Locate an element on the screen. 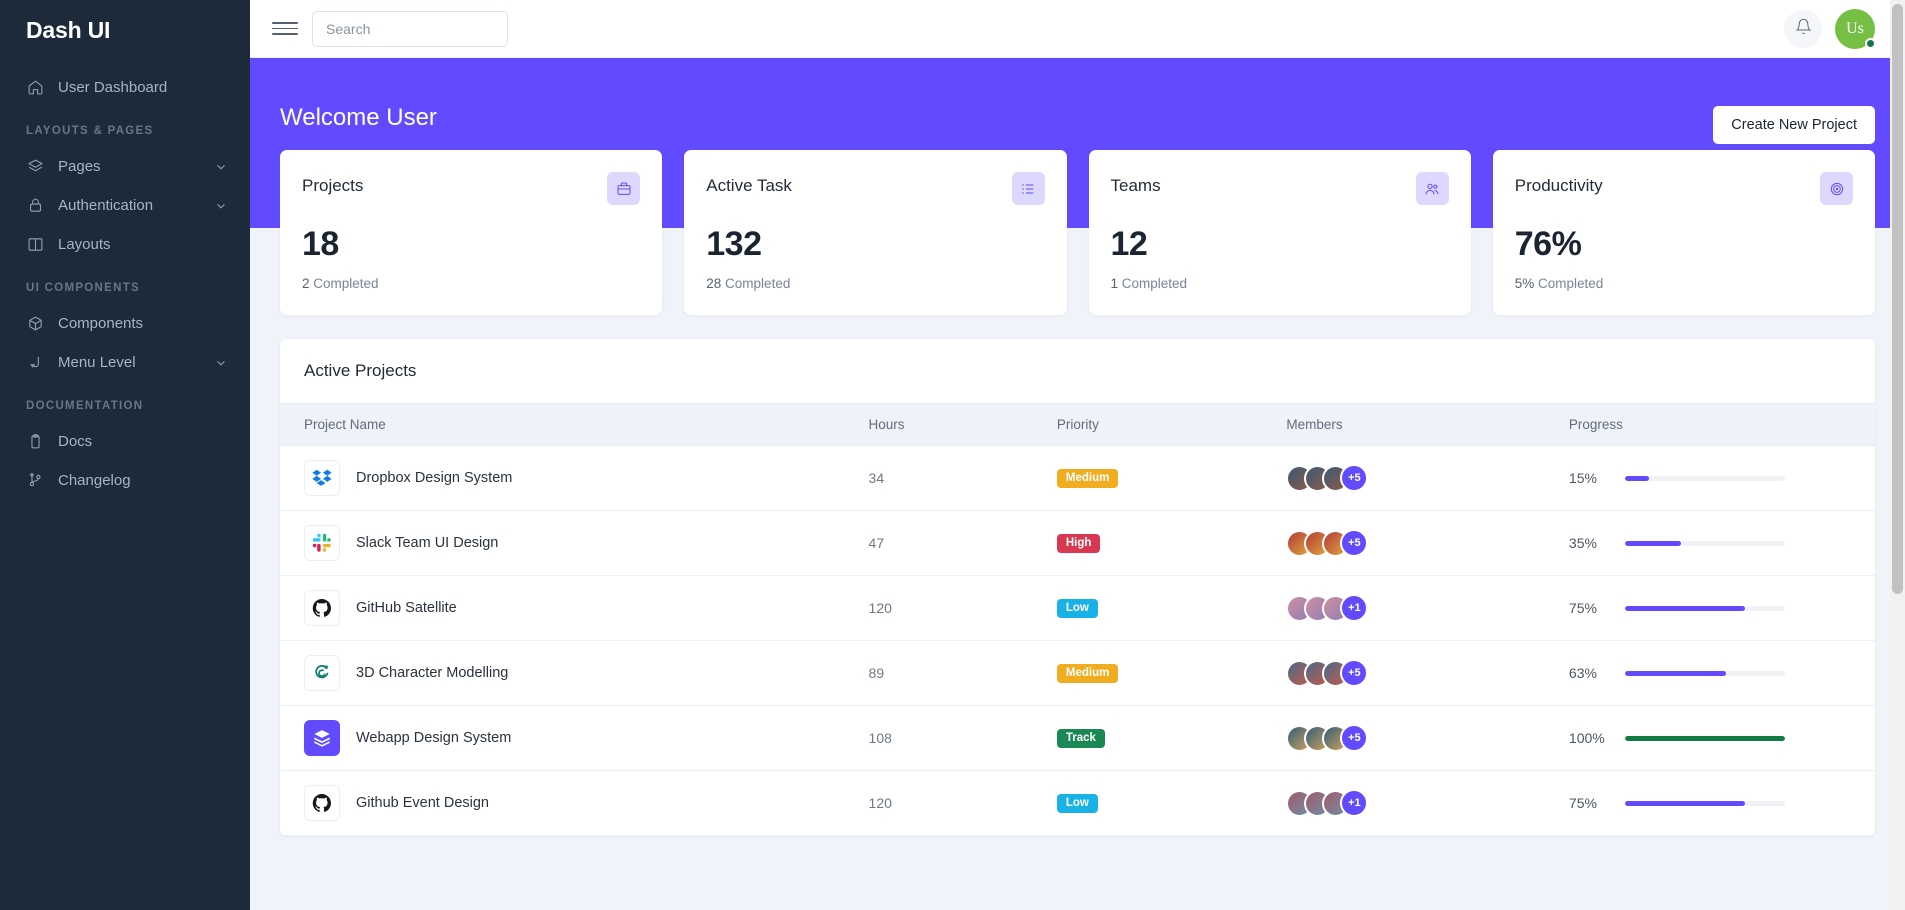 The image size is (1905, 910). stat-card-active-task: Active Task 132 28 Completed is located at coordinates (875, 232).